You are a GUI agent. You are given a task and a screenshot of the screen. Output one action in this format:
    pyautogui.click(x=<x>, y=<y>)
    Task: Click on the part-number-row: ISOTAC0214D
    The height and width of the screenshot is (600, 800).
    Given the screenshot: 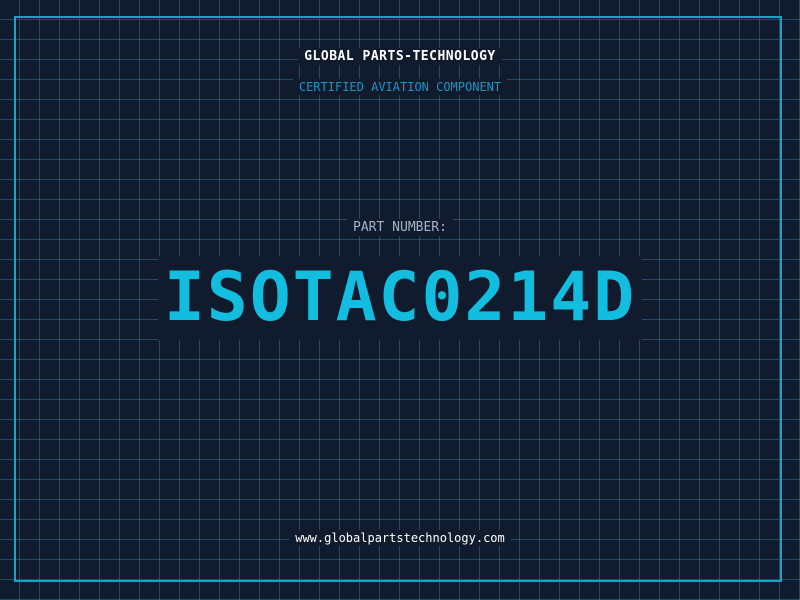 What is the action you would take?
    pyautogui.click(x=400, y=298)
    